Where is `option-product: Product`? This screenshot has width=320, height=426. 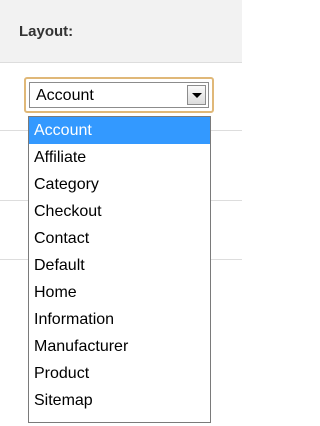 option-product: Product is located at coordinates (119, 373).